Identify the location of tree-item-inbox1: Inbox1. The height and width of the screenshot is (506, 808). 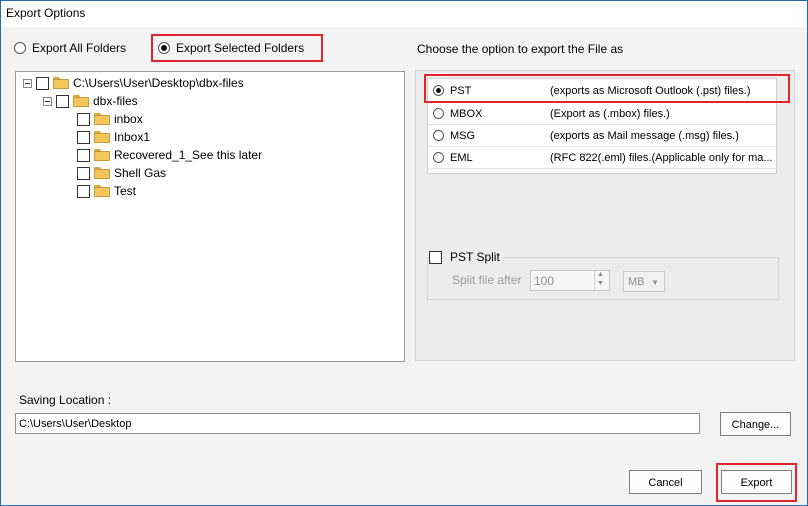
(113, 137).